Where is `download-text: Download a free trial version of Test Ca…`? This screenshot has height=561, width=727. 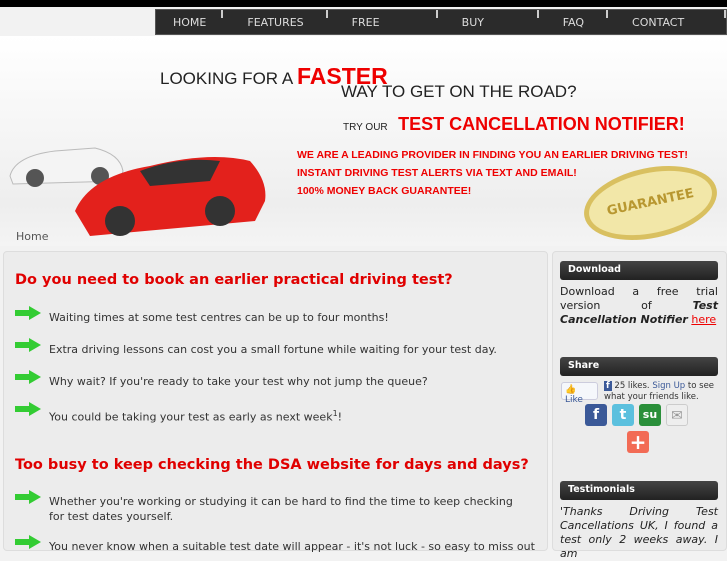 download-text: Download a free trial version of Test Ca… is located at coordinates (639, 305).